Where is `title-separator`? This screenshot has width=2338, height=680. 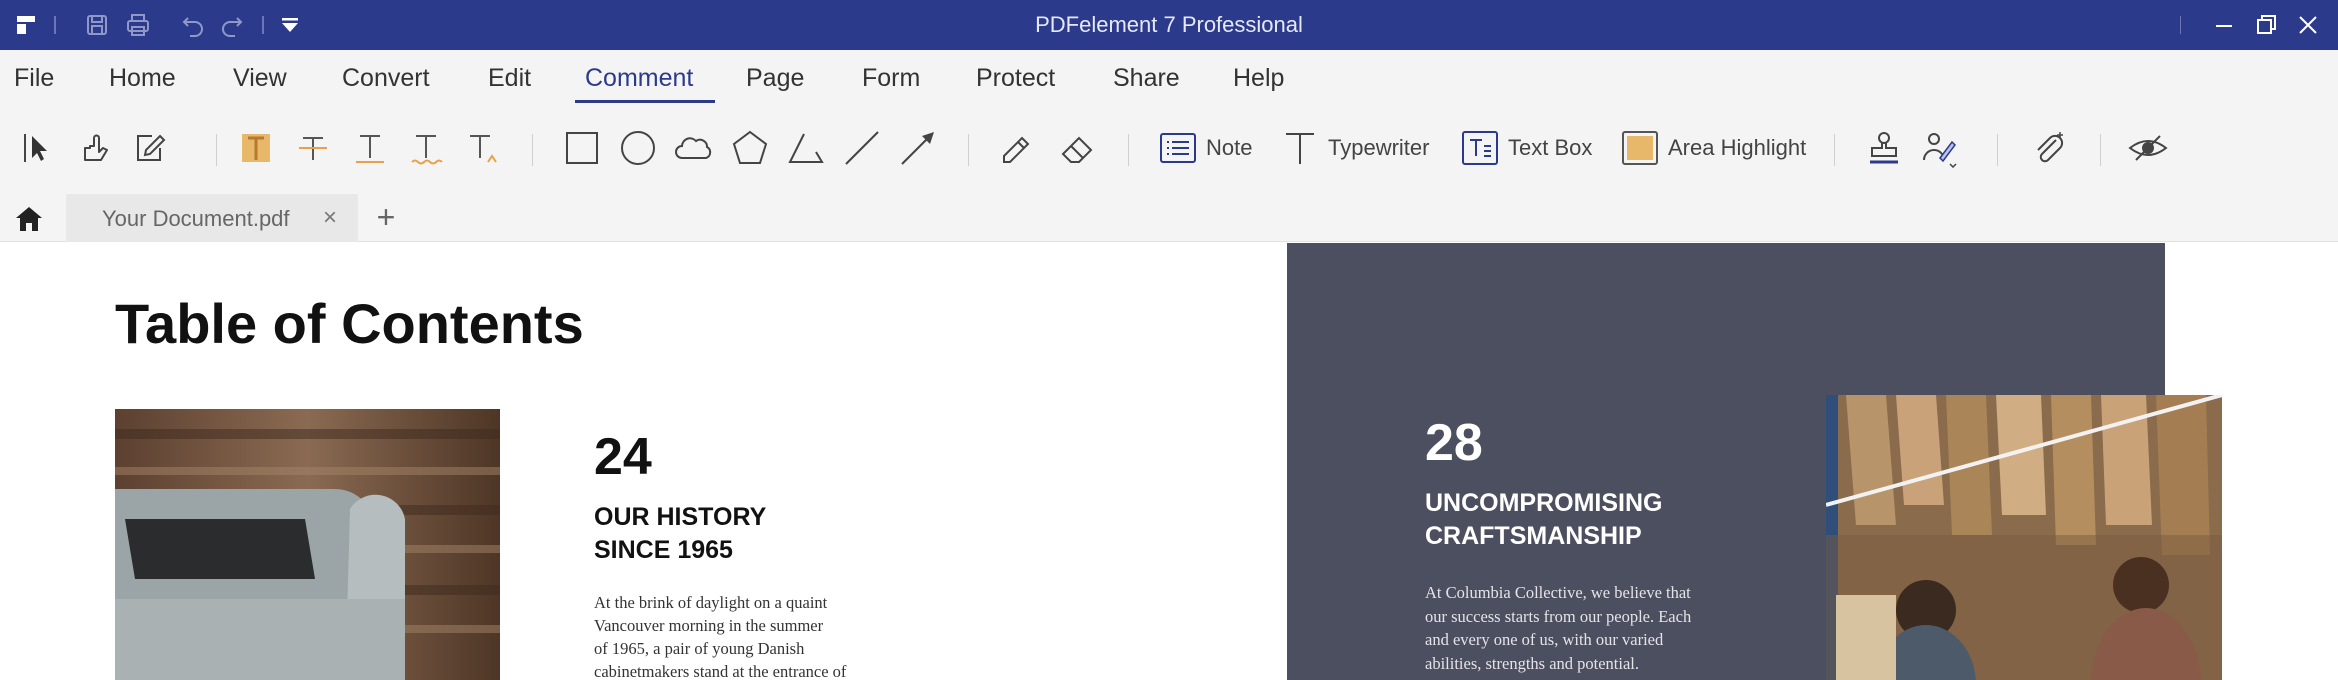 title-separator is located at coordinates (2180, 25).